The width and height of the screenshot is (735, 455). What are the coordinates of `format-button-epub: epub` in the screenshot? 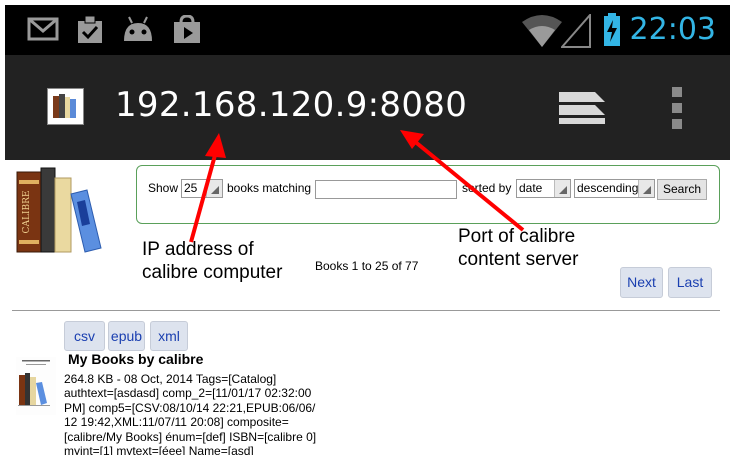 It's located at (126, 336).